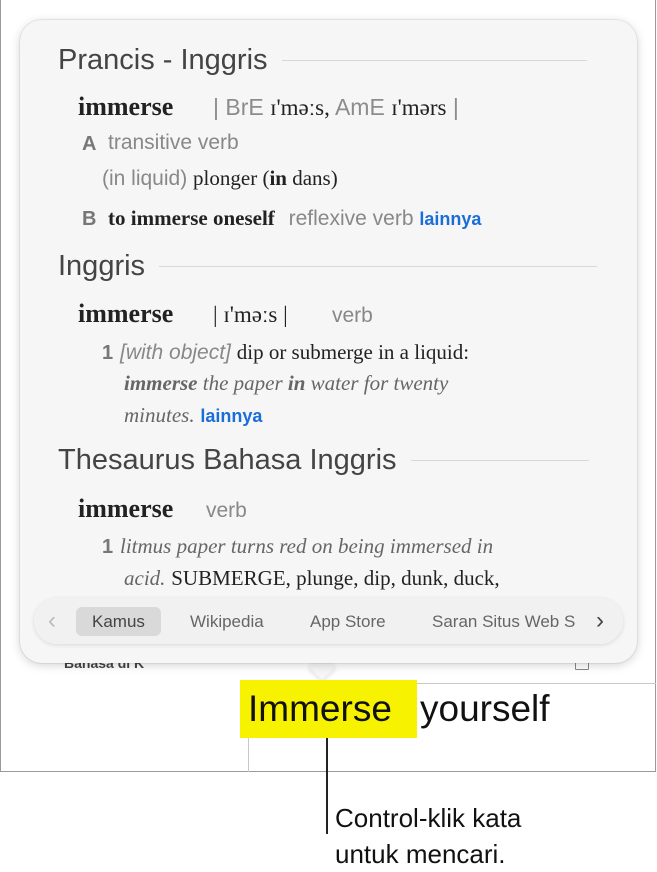  I want to click on translation-line: (in liquid) plonger (in dans), so click(220, 178).